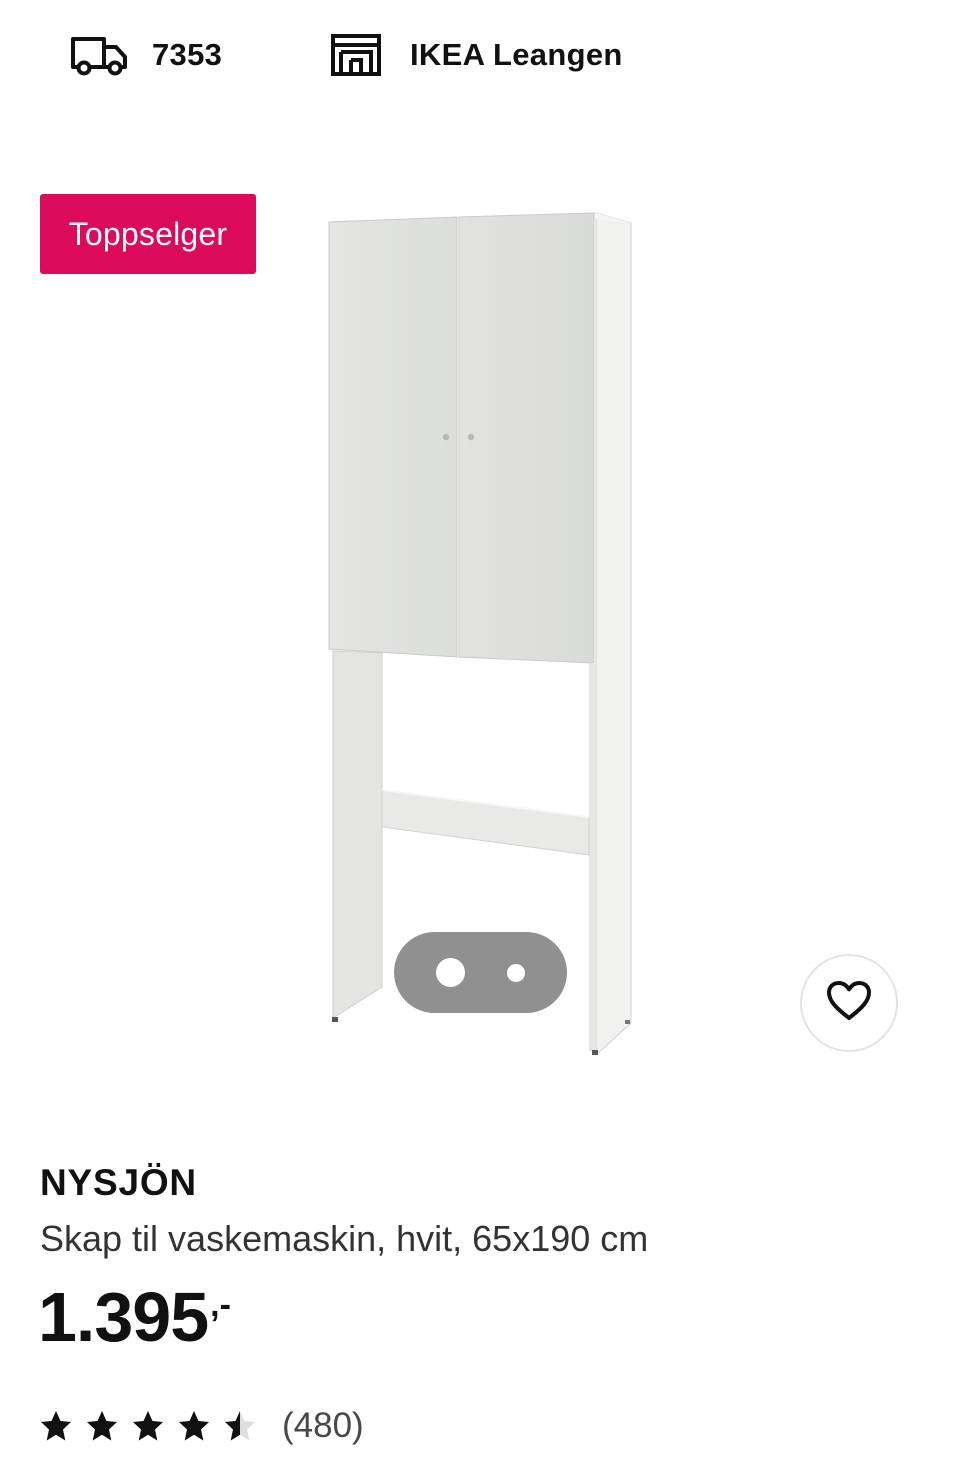 This screenshot has width=960, height=1460. I want to click on heart-outline-icon, so click(849, 1003).